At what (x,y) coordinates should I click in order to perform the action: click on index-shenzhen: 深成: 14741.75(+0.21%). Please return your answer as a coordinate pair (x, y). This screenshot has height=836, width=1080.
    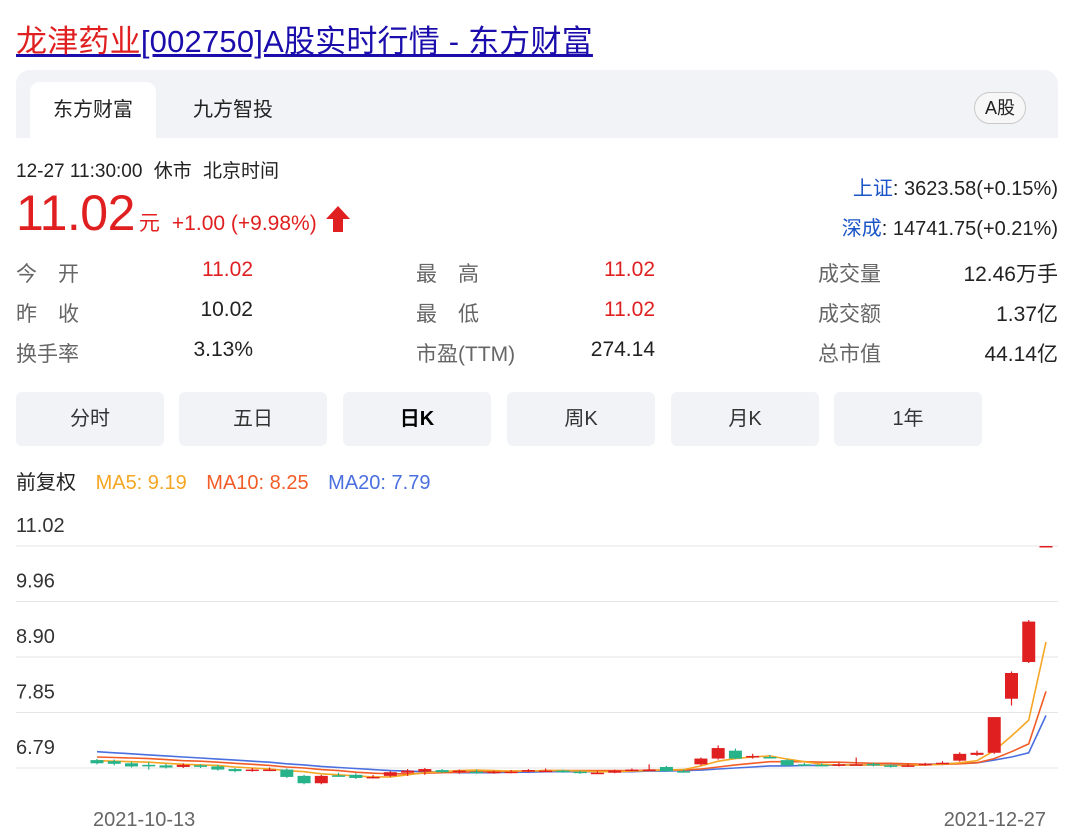
    Looking at the image, I should click on (950, 226).